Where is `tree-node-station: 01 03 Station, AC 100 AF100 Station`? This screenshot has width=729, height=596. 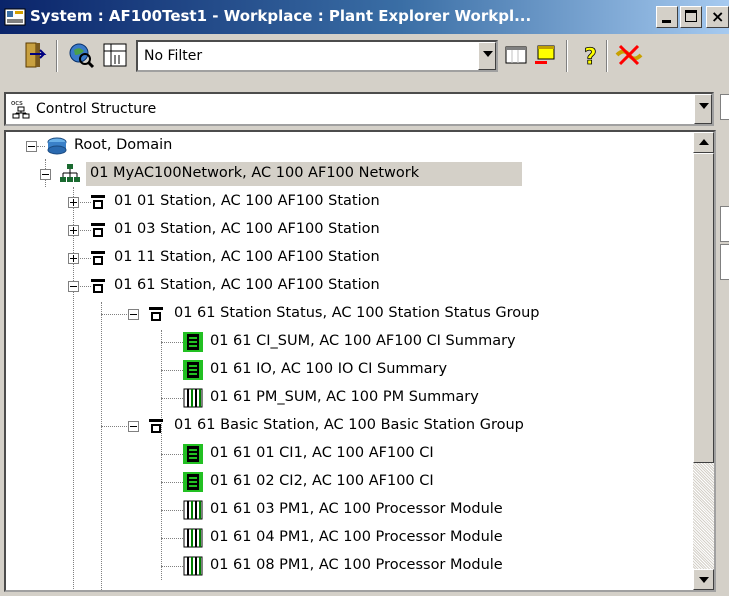
tree-node-station: 01 03 Station, AC 100 AF100 Station is located at coordinates (266, 230).